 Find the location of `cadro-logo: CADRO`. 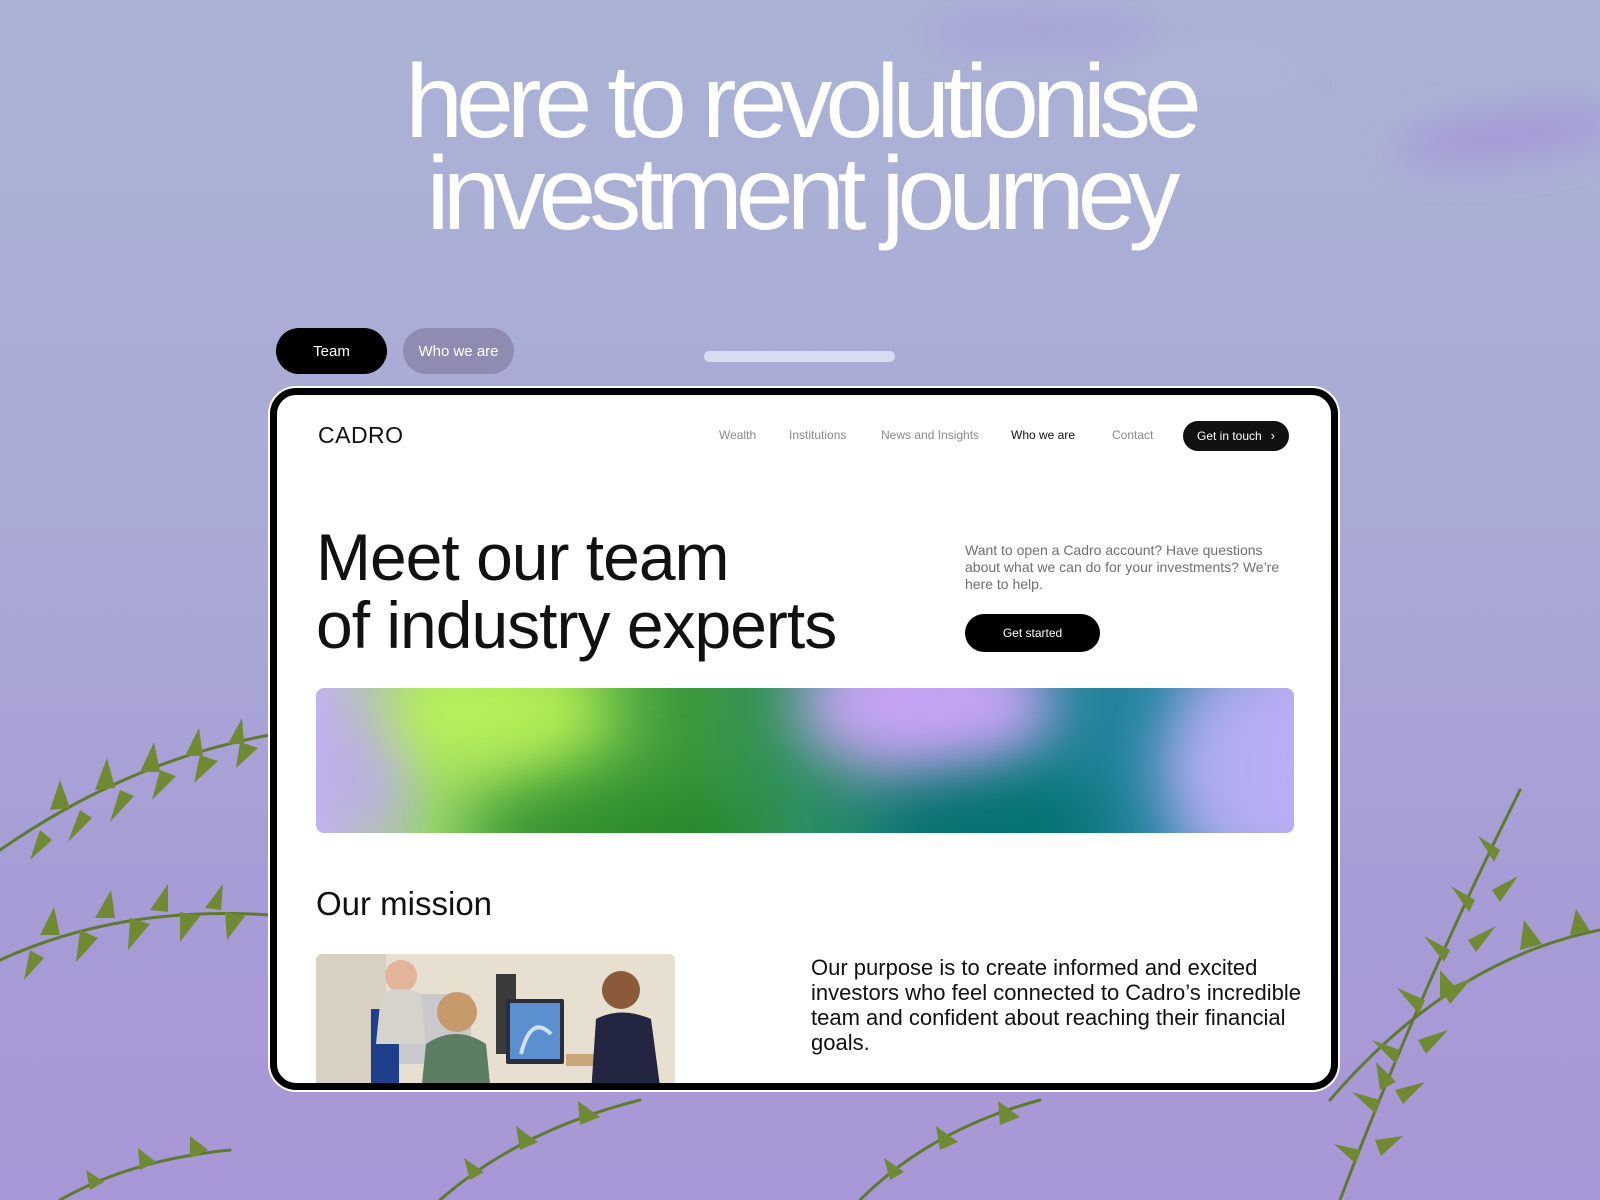

cadro-logo: CADRO is located at coordinates (361, 435).